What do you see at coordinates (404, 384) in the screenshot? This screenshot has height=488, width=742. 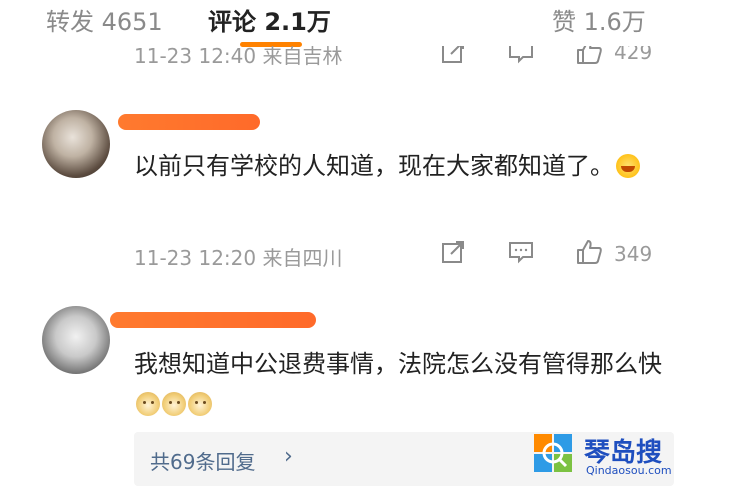 I see `comment-text: 我想知道中公退费事情，法院怎么没有管得那么快` at bounding box center [404, 384].